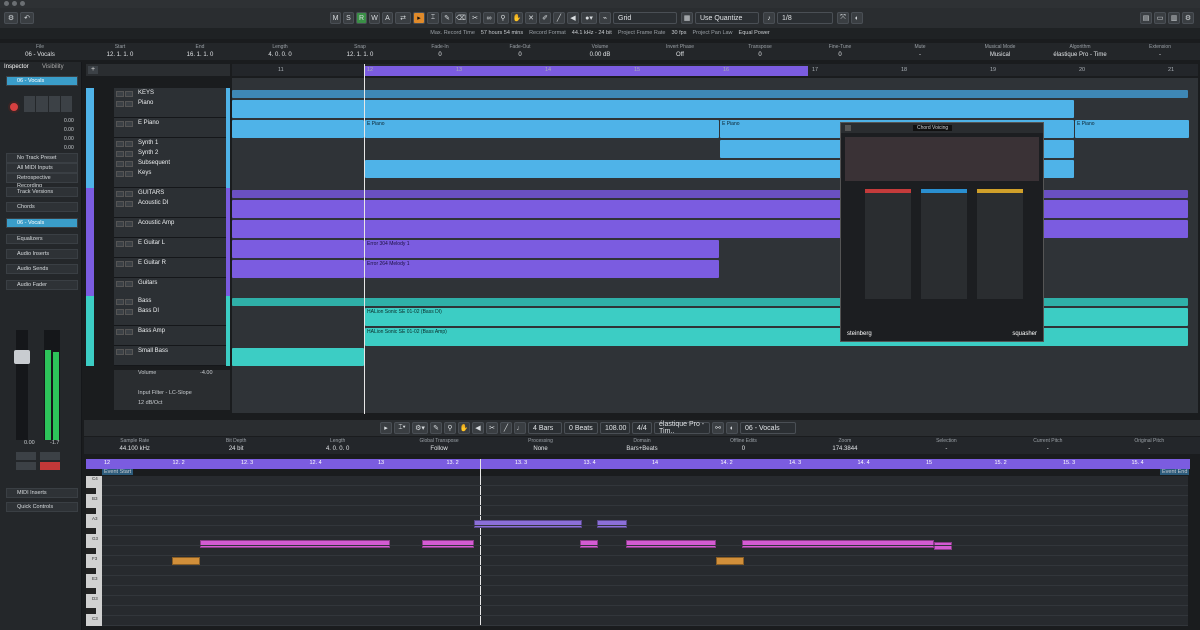 Image resolution: width=1200 pixels, height=630 pixels. Describe the element at coordinates (531, 18) in the screenshot. I see `mute-tool-icon: ✕` at that location.